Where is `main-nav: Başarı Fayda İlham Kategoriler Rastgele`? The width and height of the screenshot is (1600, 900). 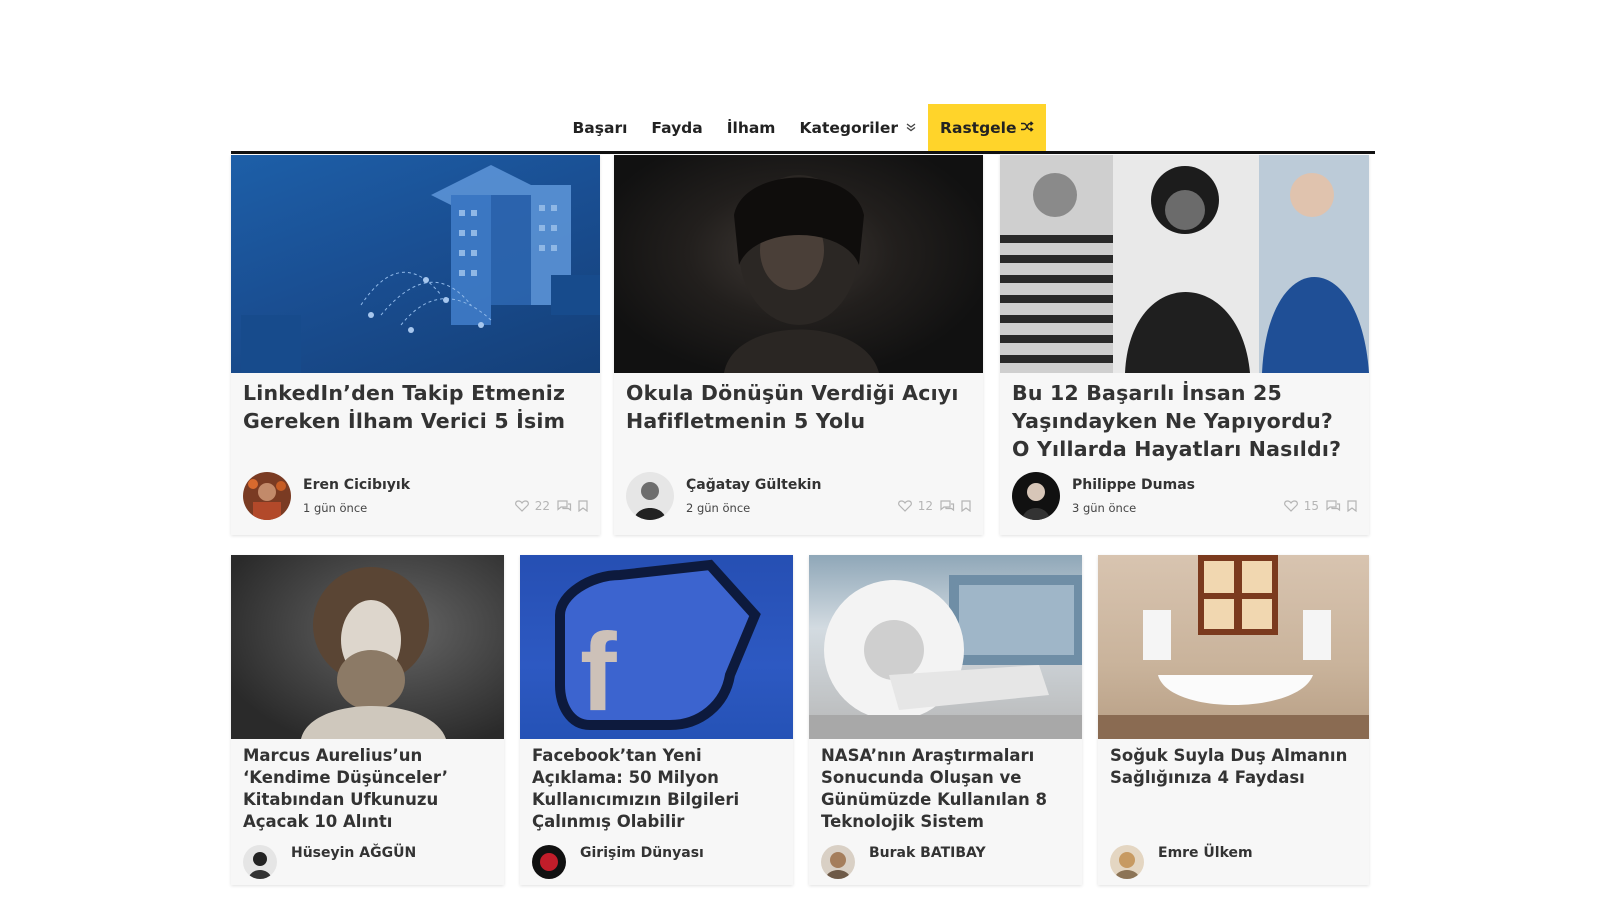
main-nav: Başarı Fayda İlham Kategoriler Rastgele is located at coordinates (803, 128).